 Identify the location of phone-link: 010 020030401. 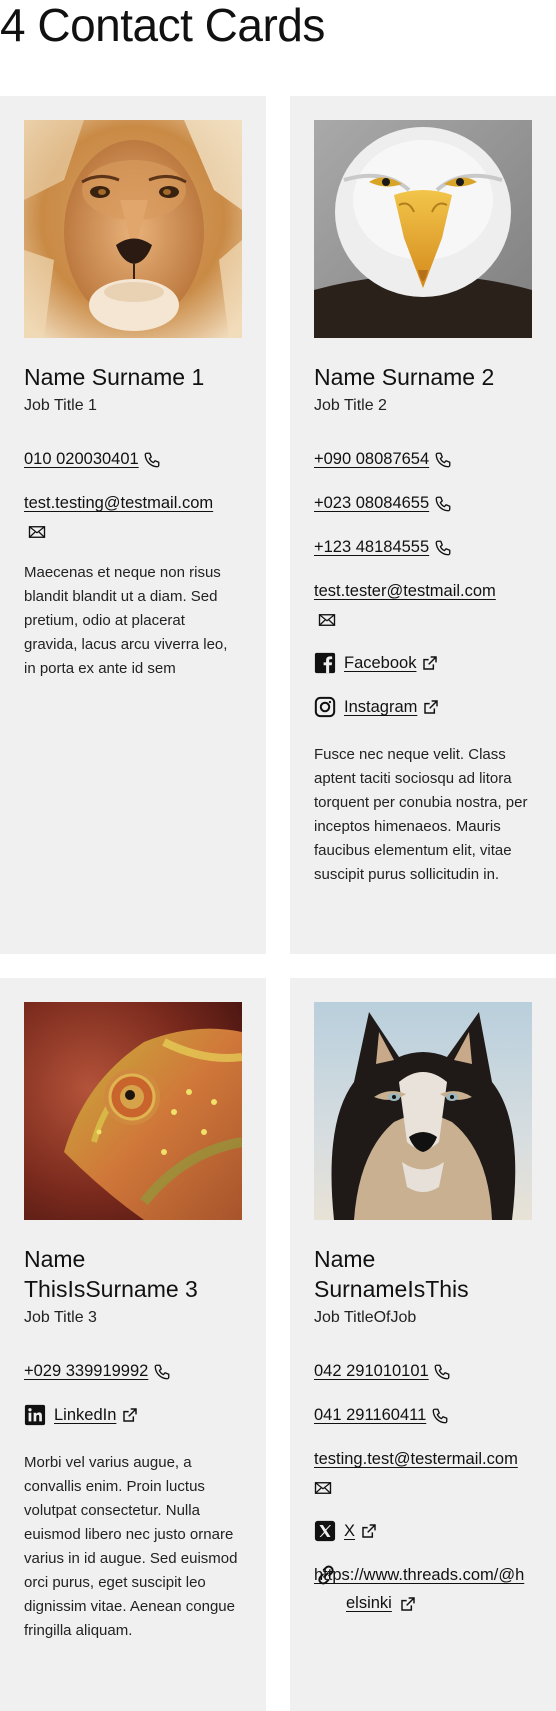
(81, 459).